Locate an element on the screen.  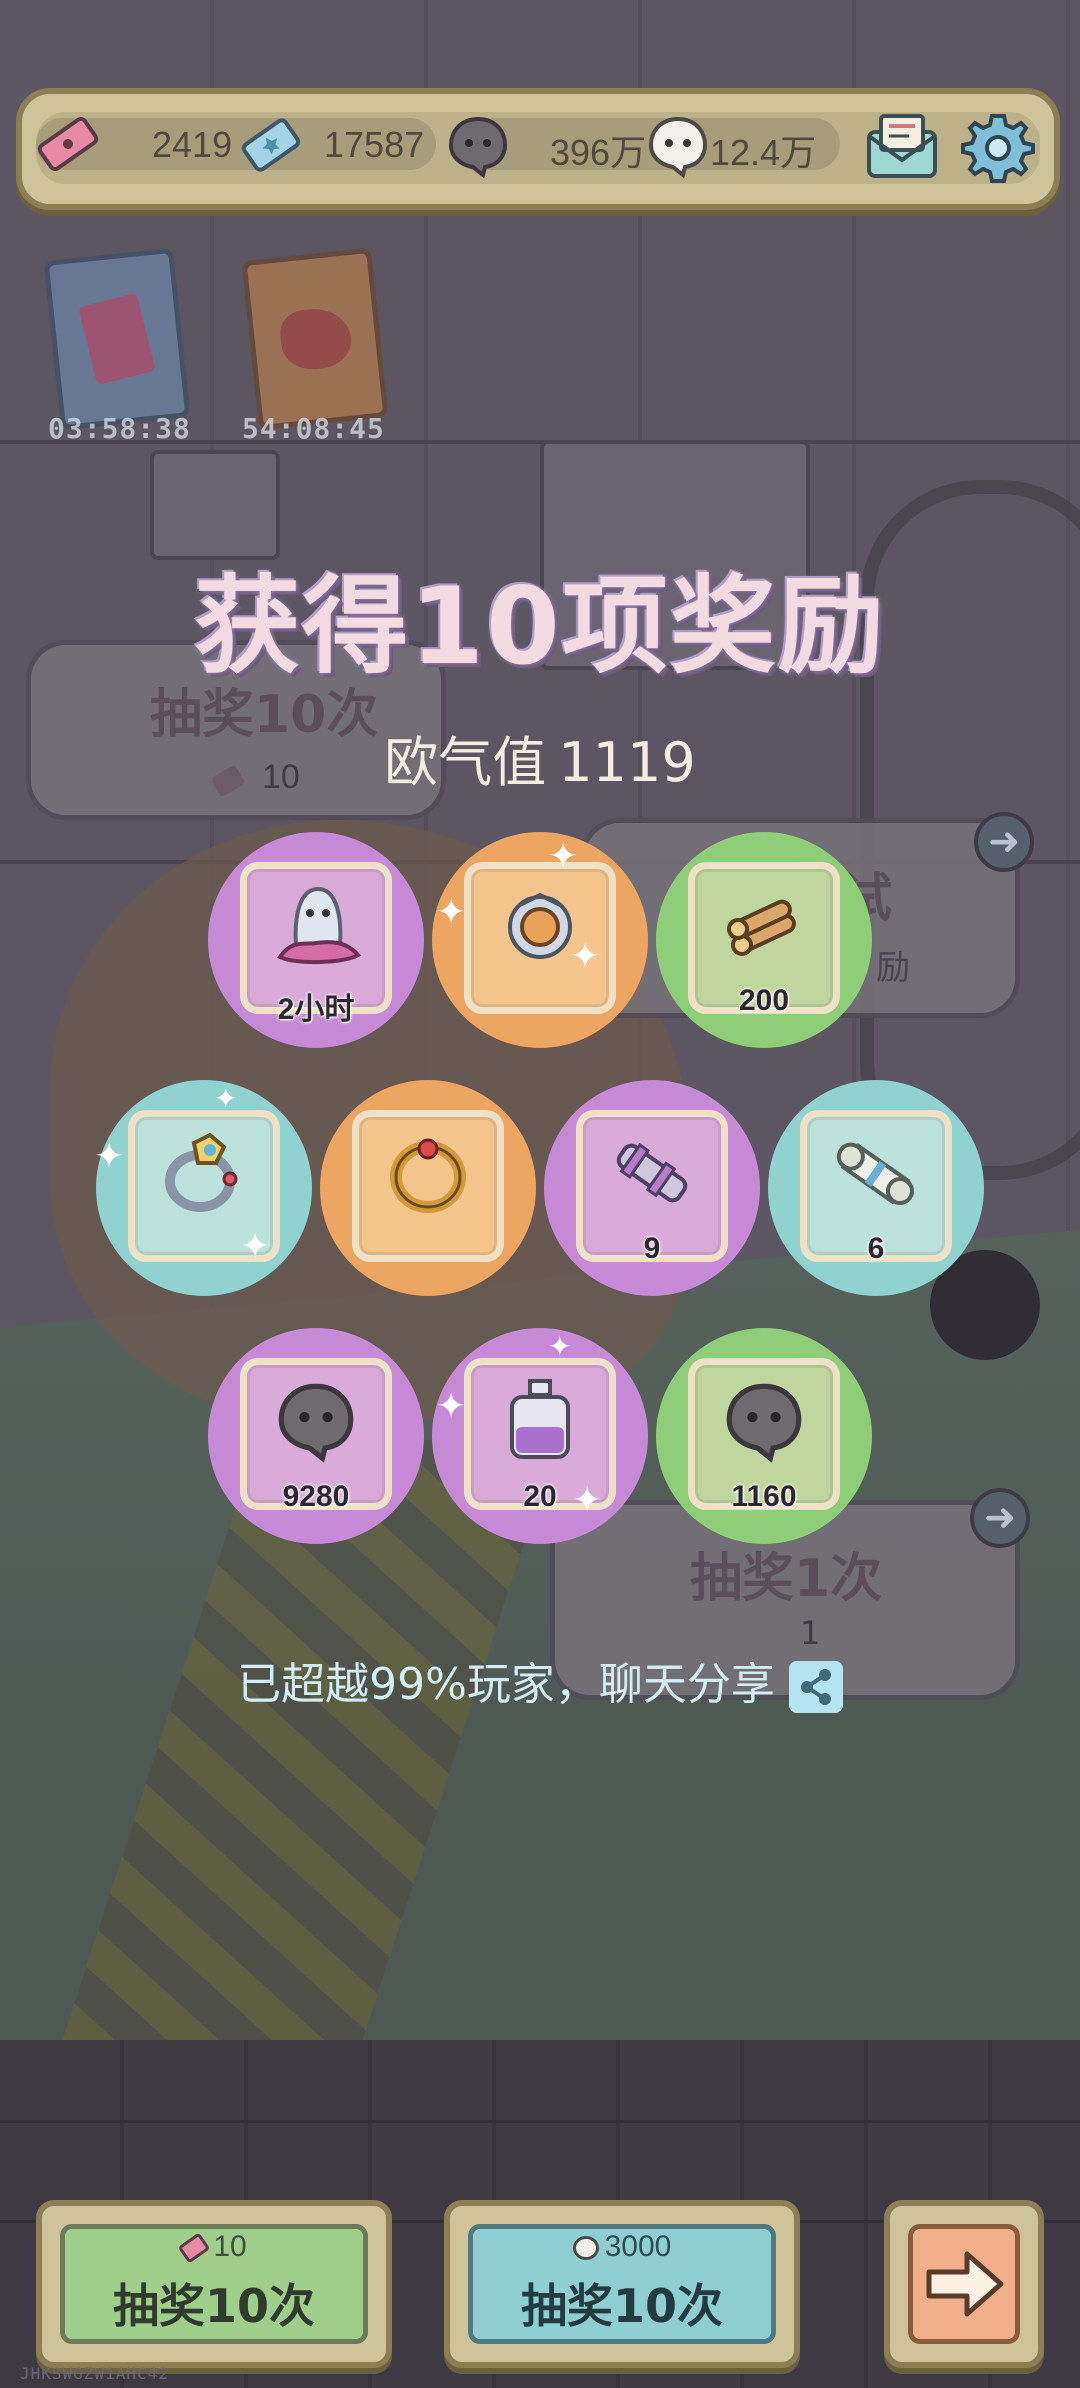
event-timer-2: 54:08:45 is located at coordinates (313, 428).